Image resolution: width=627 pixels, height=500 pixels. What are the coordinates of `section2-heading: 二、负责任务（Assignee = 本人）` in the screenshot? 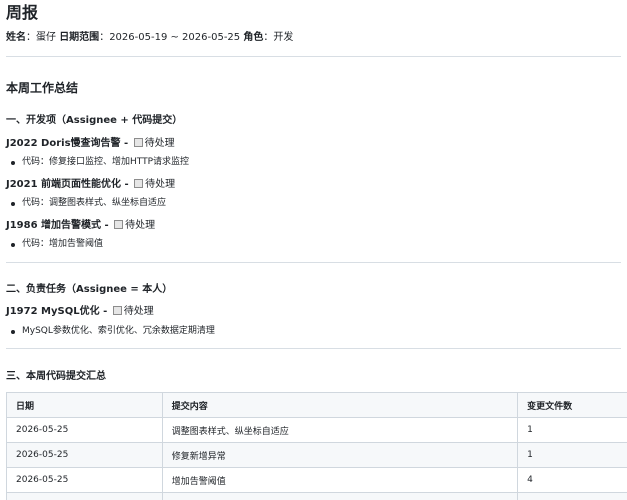 It's located at (89, 289).